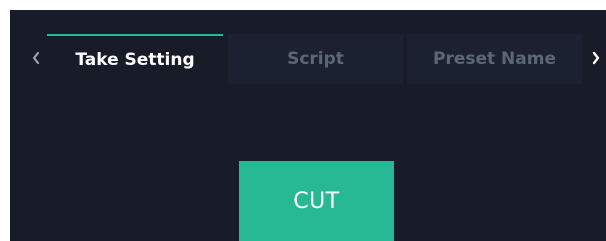  I want to click on tab-take-setting: Take Setting, so click(135, 59).